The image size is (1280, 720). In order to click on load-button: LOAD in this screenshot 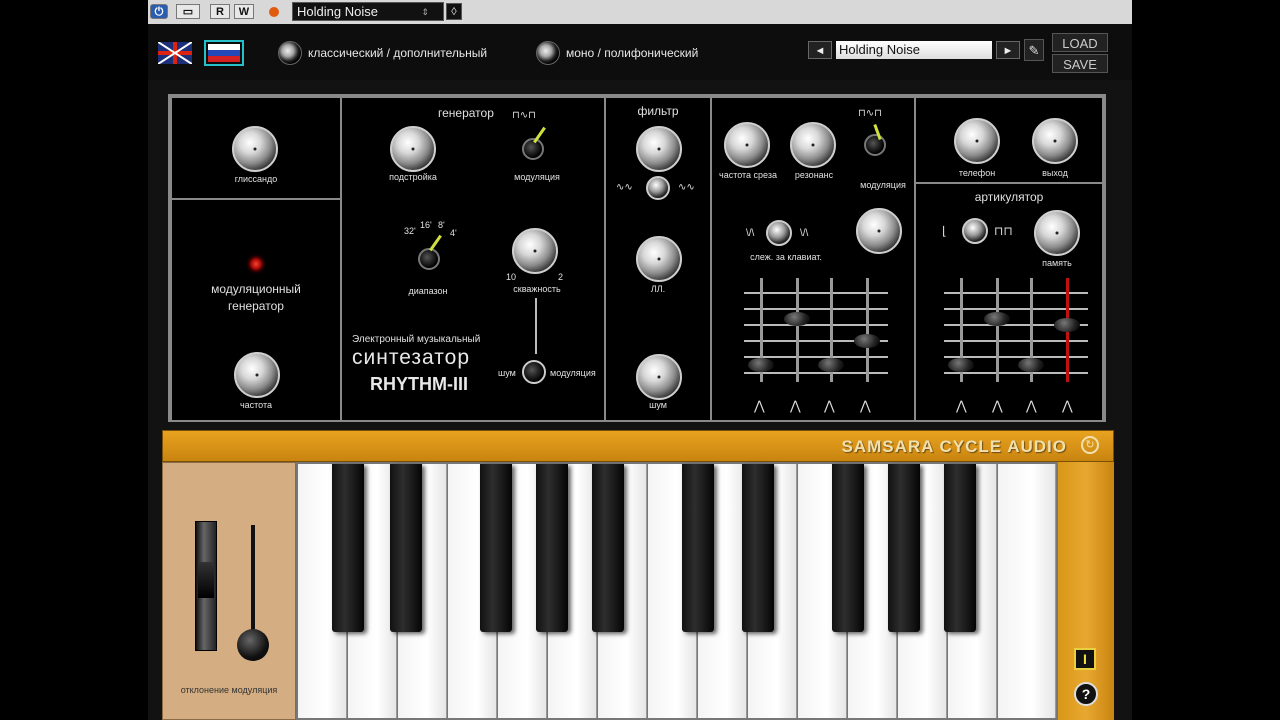, I will do `click(1080, 42)`.